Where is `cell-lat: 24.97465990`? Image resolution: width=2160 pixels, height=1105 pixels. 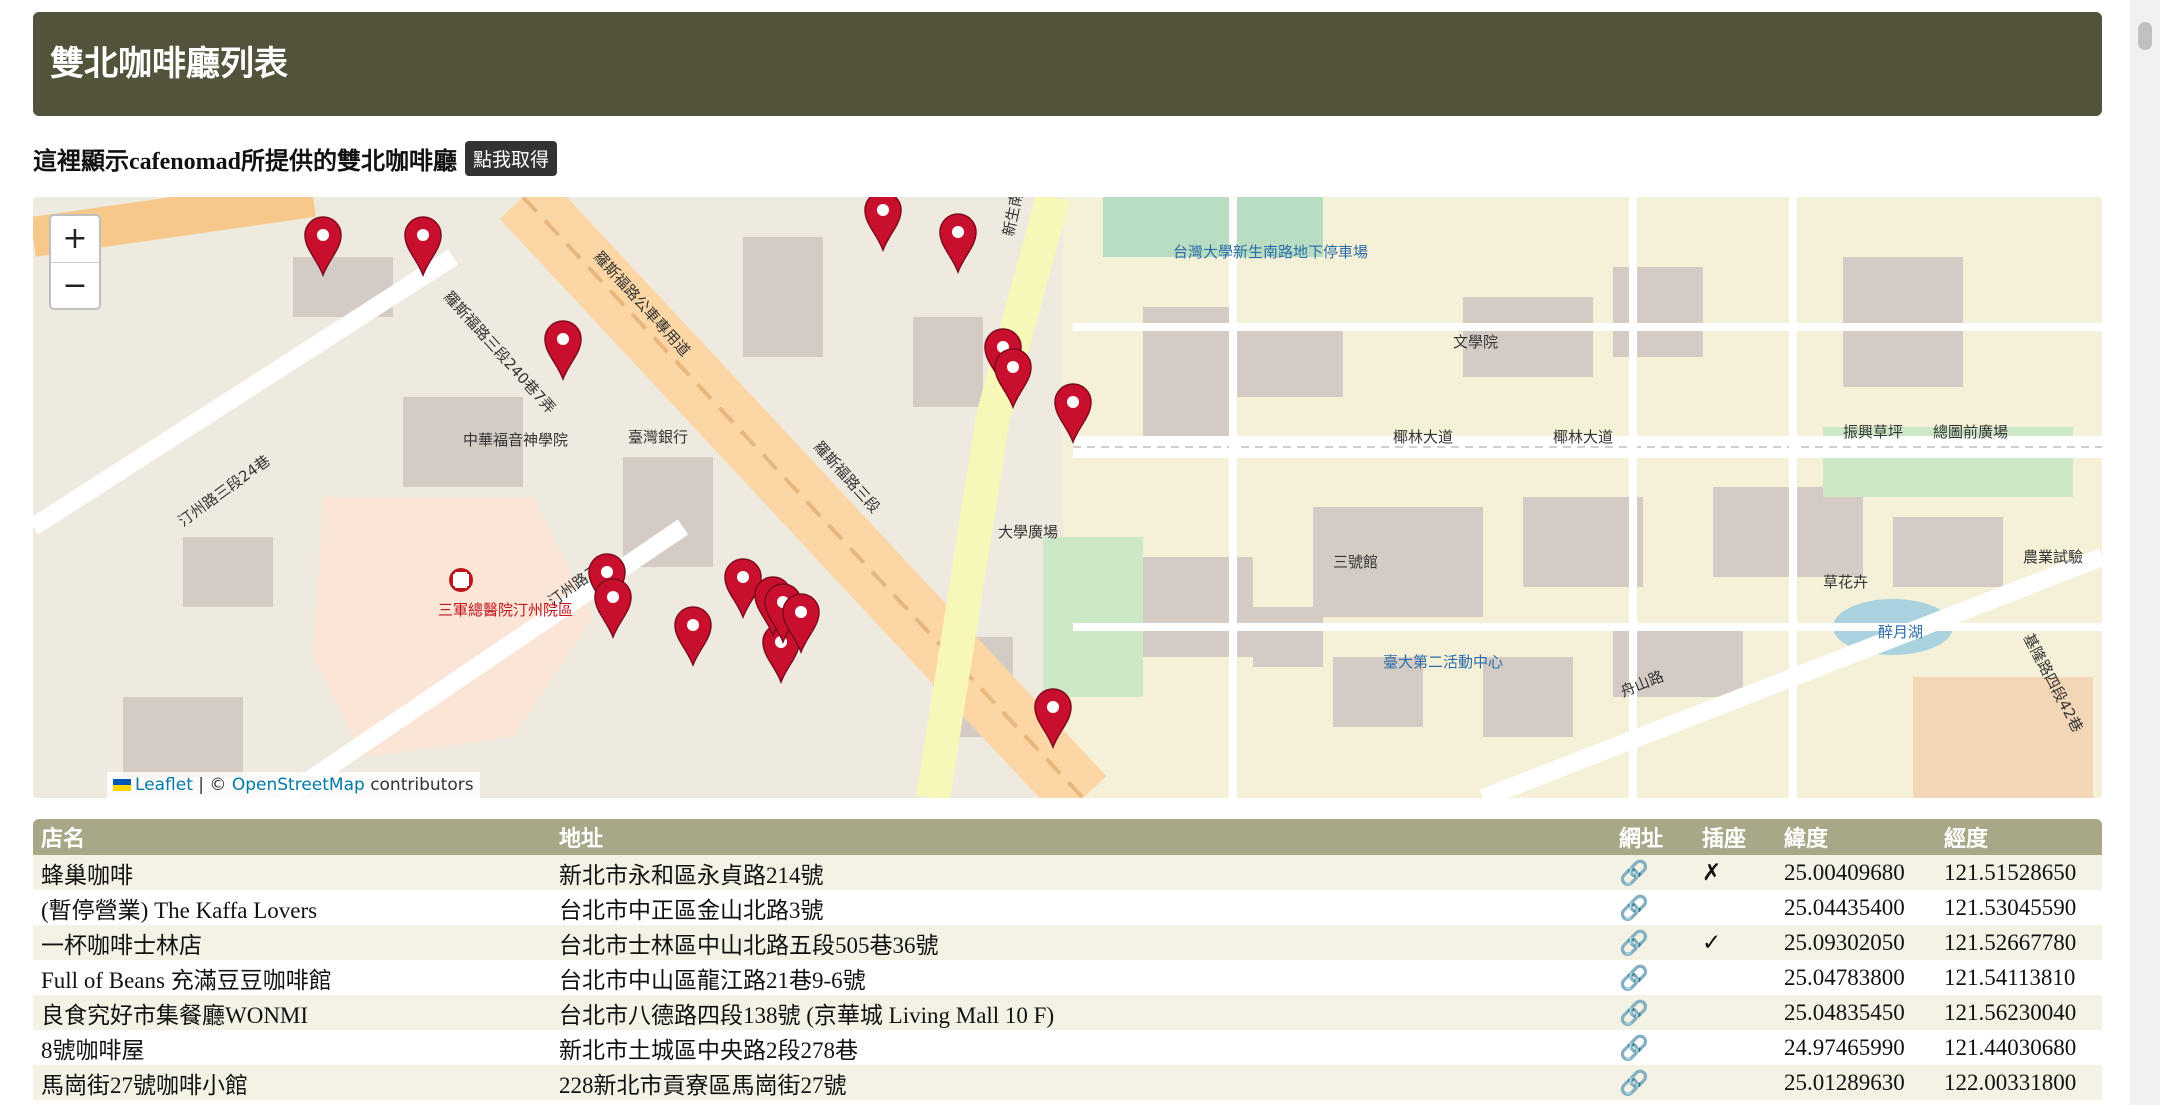 cell-lat: 24.97465990 is located at coordinates (1844, 1047).